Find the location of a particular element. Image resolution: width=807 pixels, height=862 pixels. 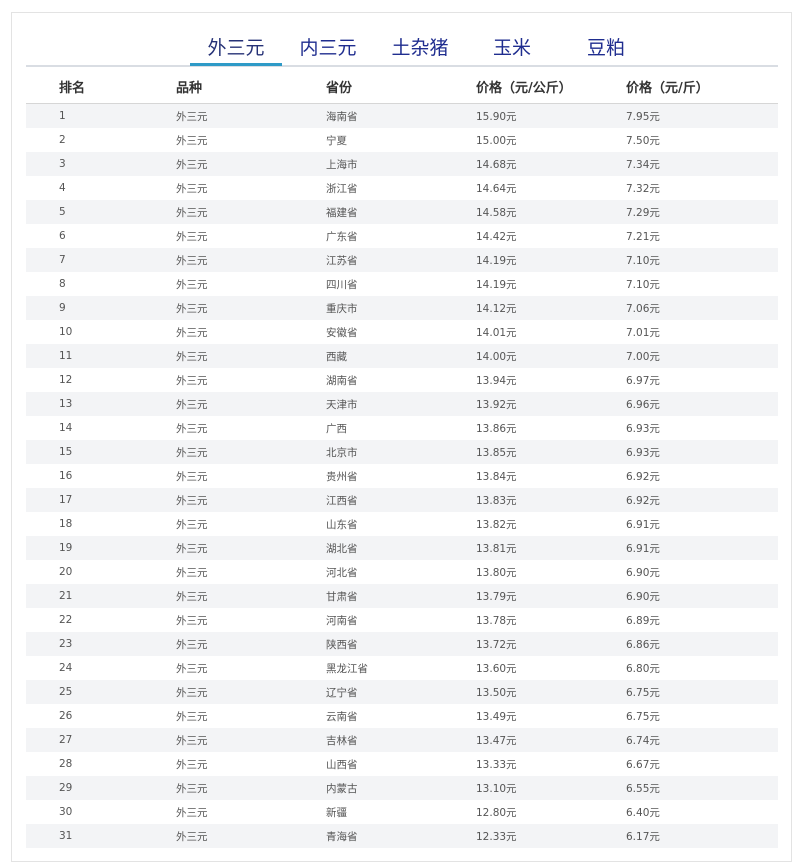

price-kg-cell: 14.19元 is located at coordinates (551, 260).